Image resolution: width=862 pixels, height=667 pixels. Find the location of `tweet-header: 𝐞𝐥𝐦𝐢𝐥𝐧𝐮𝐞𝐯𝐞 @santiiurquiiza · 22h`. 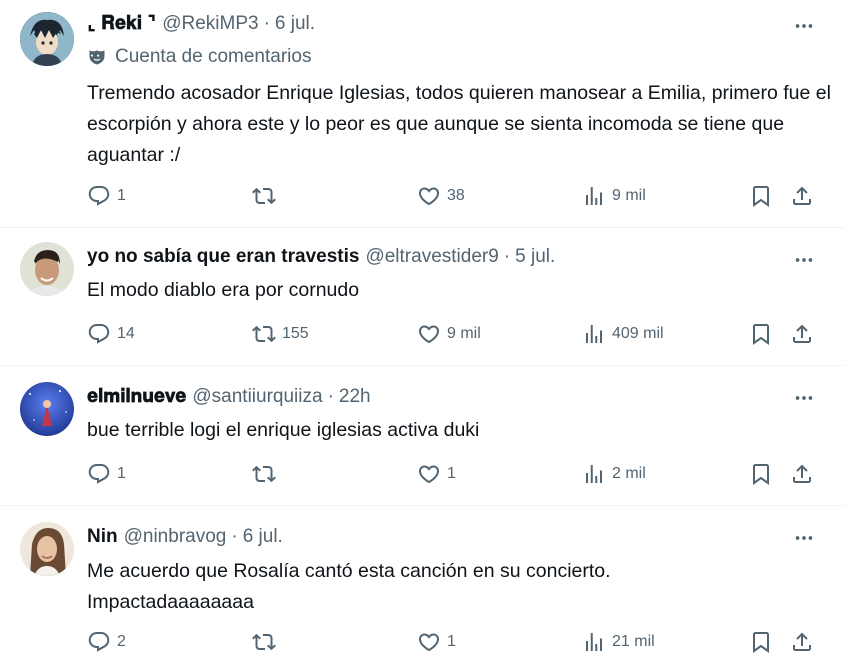

tweet-header: 𝐞𝐥𝐦𝐢𝐥𝐧𝐮𝐞𝐯𝐞 @santiiurquiiza · 22h is located at coordinates (229, 397).